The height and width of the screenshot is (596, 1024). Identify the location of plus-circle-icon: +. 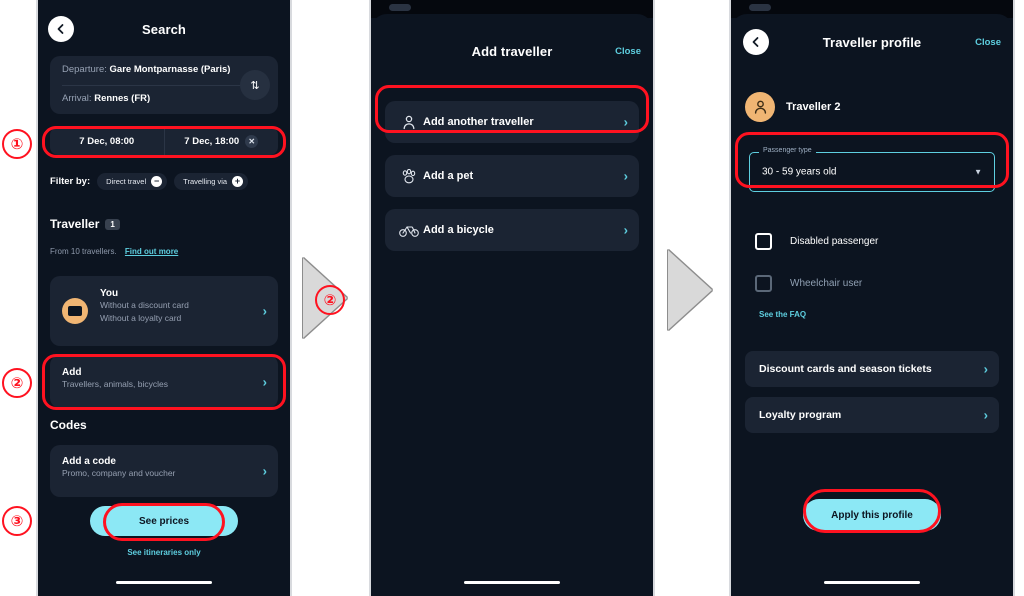
(238, 181).